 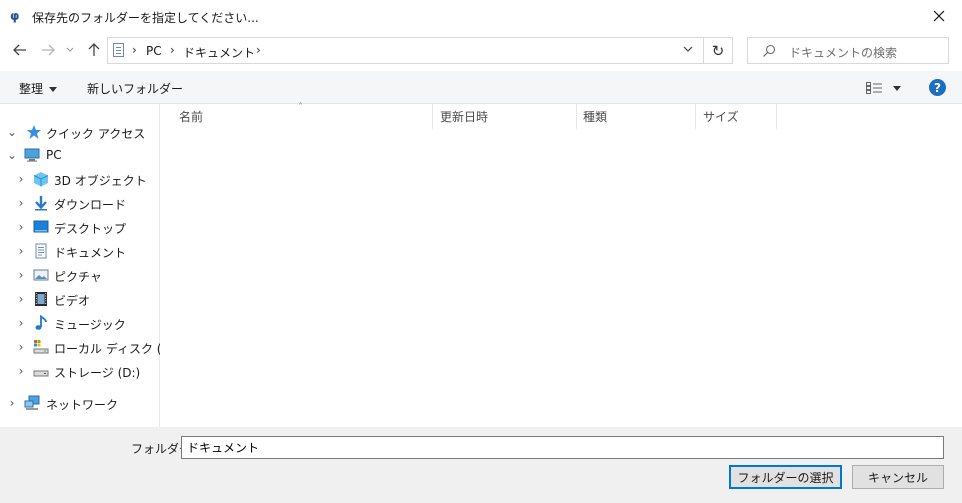 I want to click on forward-button, so click(x=48, y=50).